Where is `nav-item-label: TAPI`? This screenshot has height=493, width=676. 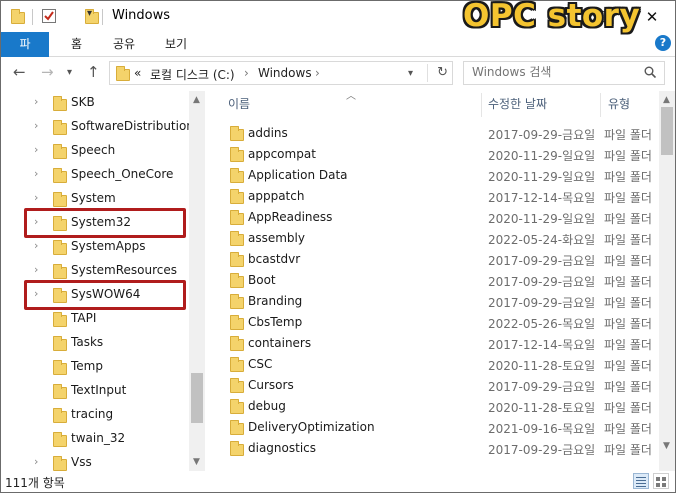
nav-item-label: TAPI is located at coordinates (84, 318).